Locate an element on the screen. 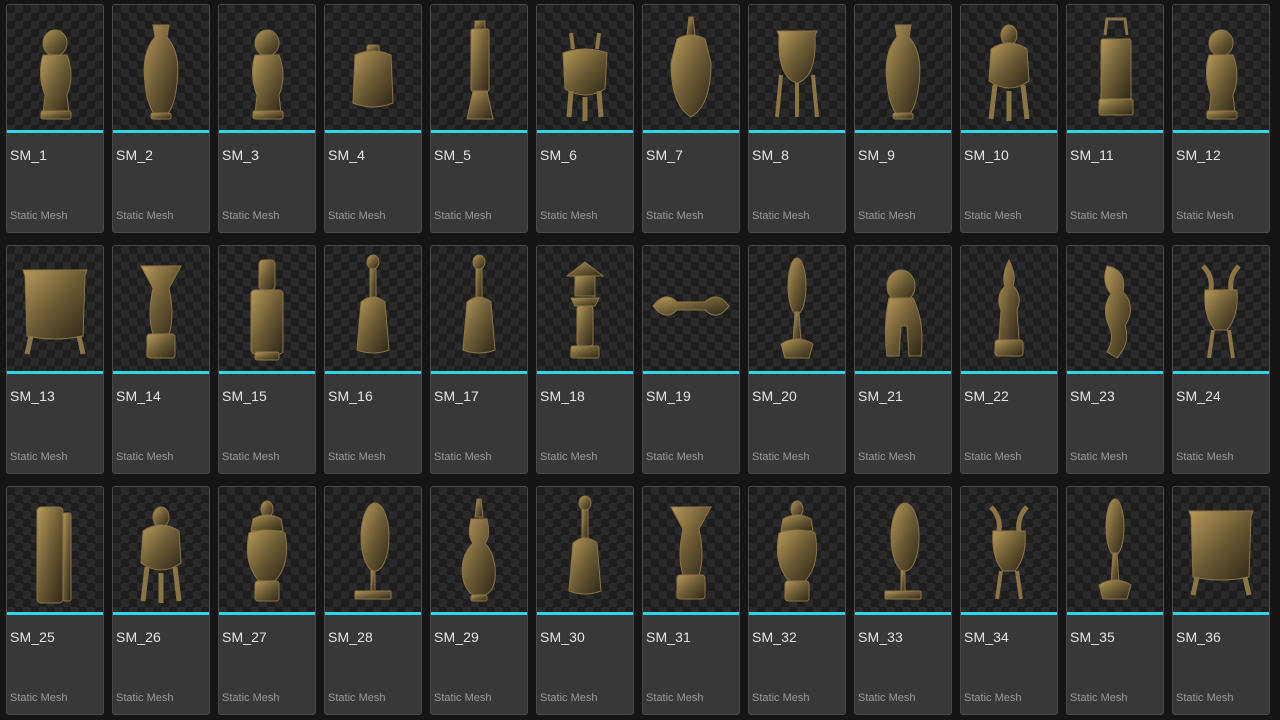  tripod-cauldron-icon is located at coordinates (797, 67).